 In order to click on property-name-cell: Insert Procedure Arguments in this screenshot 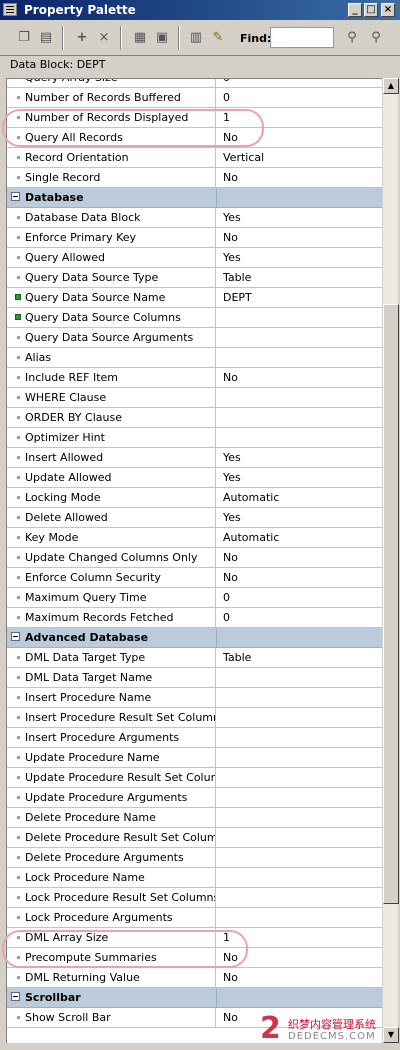, I will do `click(111, 737)`.